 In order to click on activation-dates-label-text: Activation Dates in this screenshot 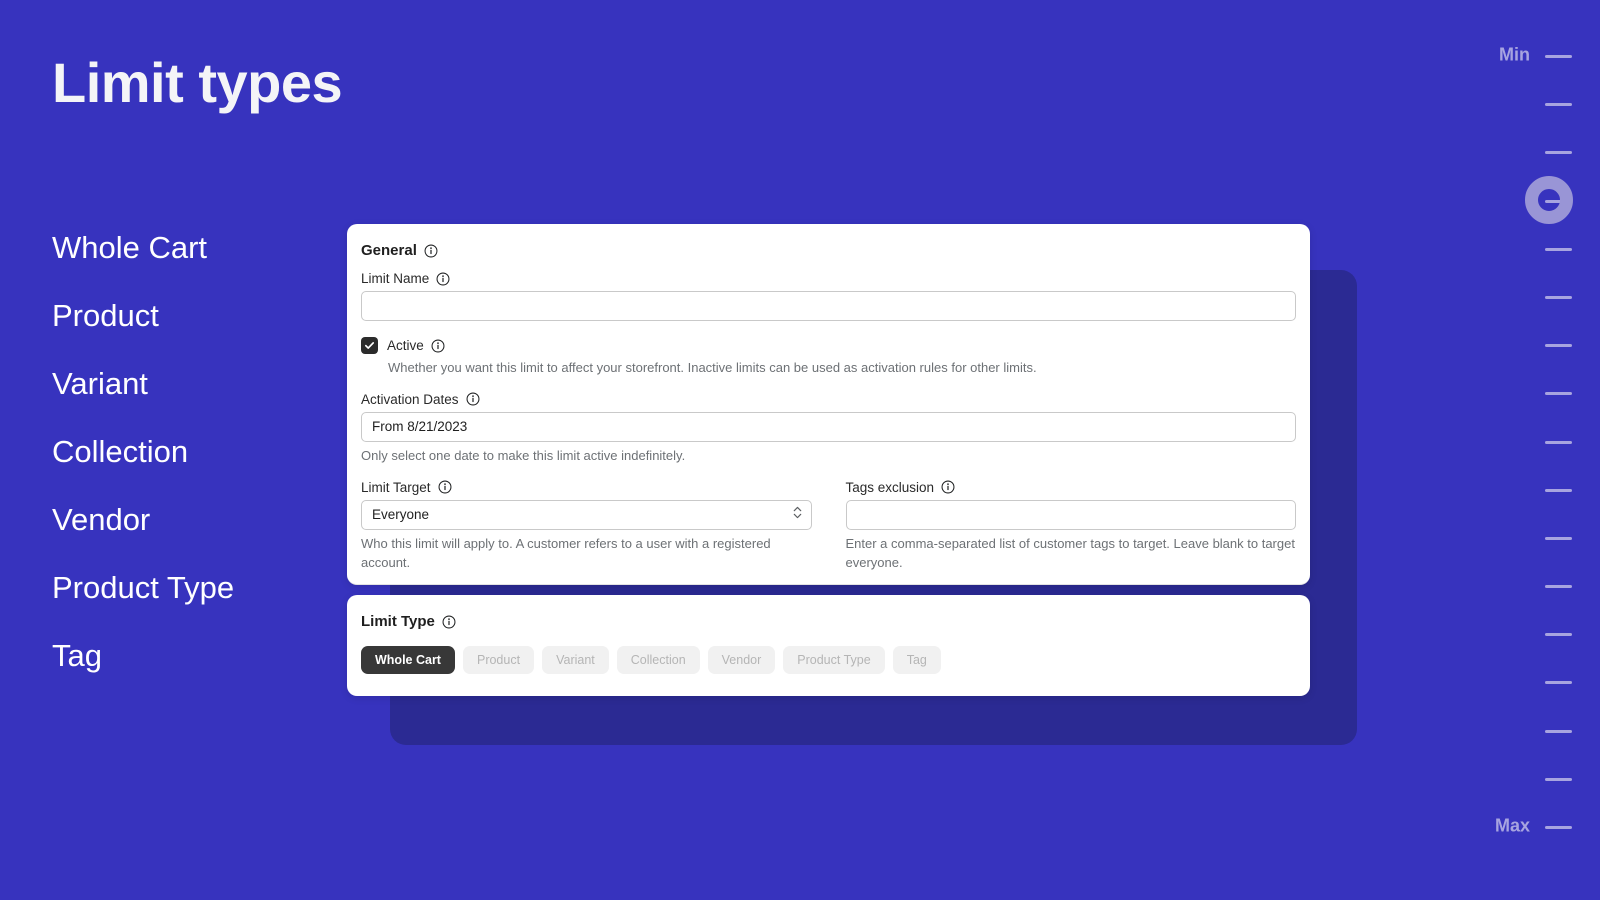, I will do `click(410, 399)`.